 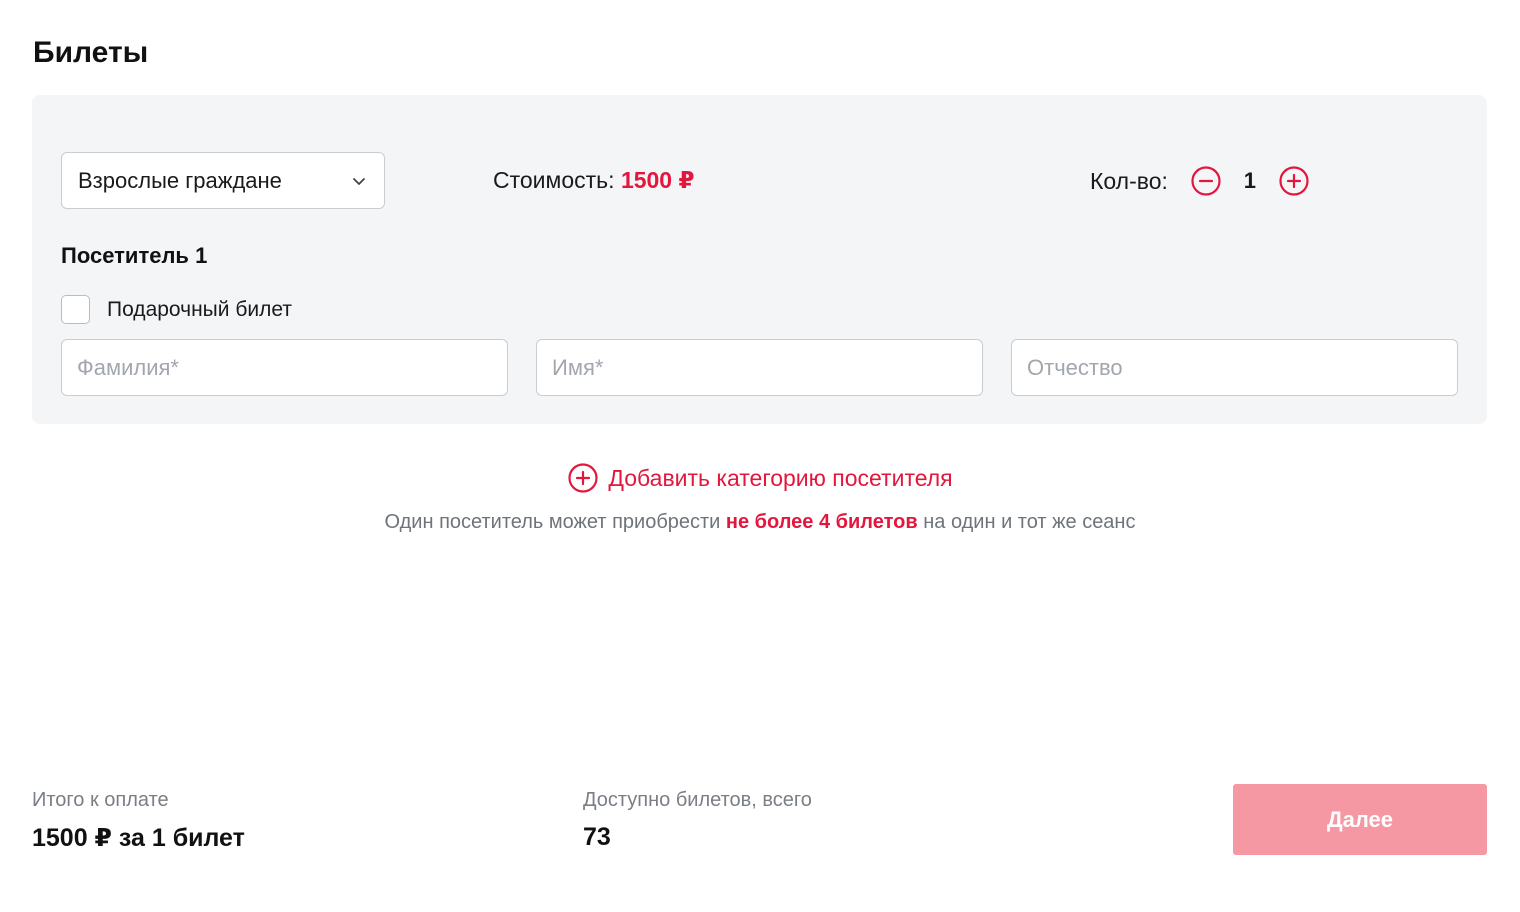 I want to click on price-block: Стоимость: 1500 ₽, so click(x=594, y=180).